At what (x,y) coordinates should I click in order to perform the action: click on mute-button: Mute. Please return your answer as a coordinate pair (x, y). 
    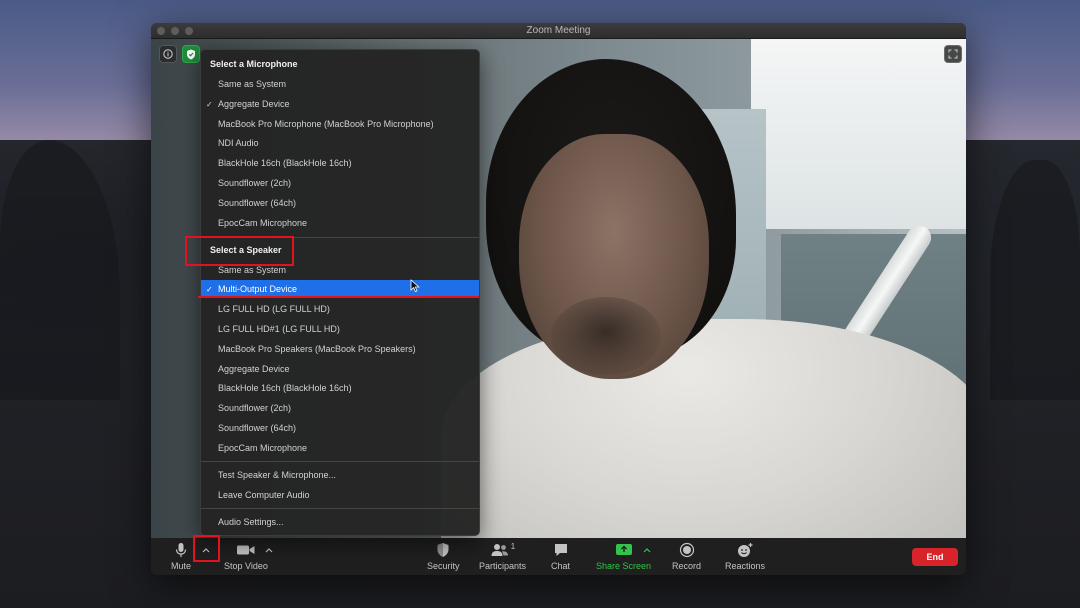
    Looking at the image, I should click on (181, 556).